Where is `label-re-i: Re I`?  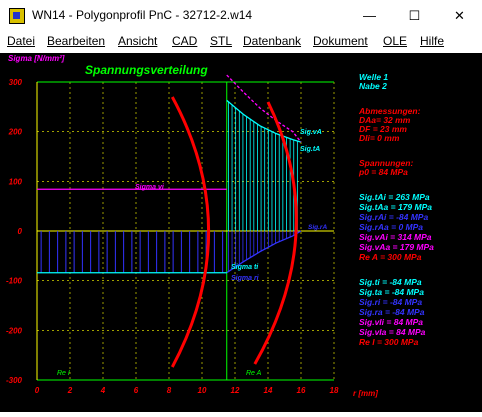
label-re-i: Re I is located at coordinates (63, 373).